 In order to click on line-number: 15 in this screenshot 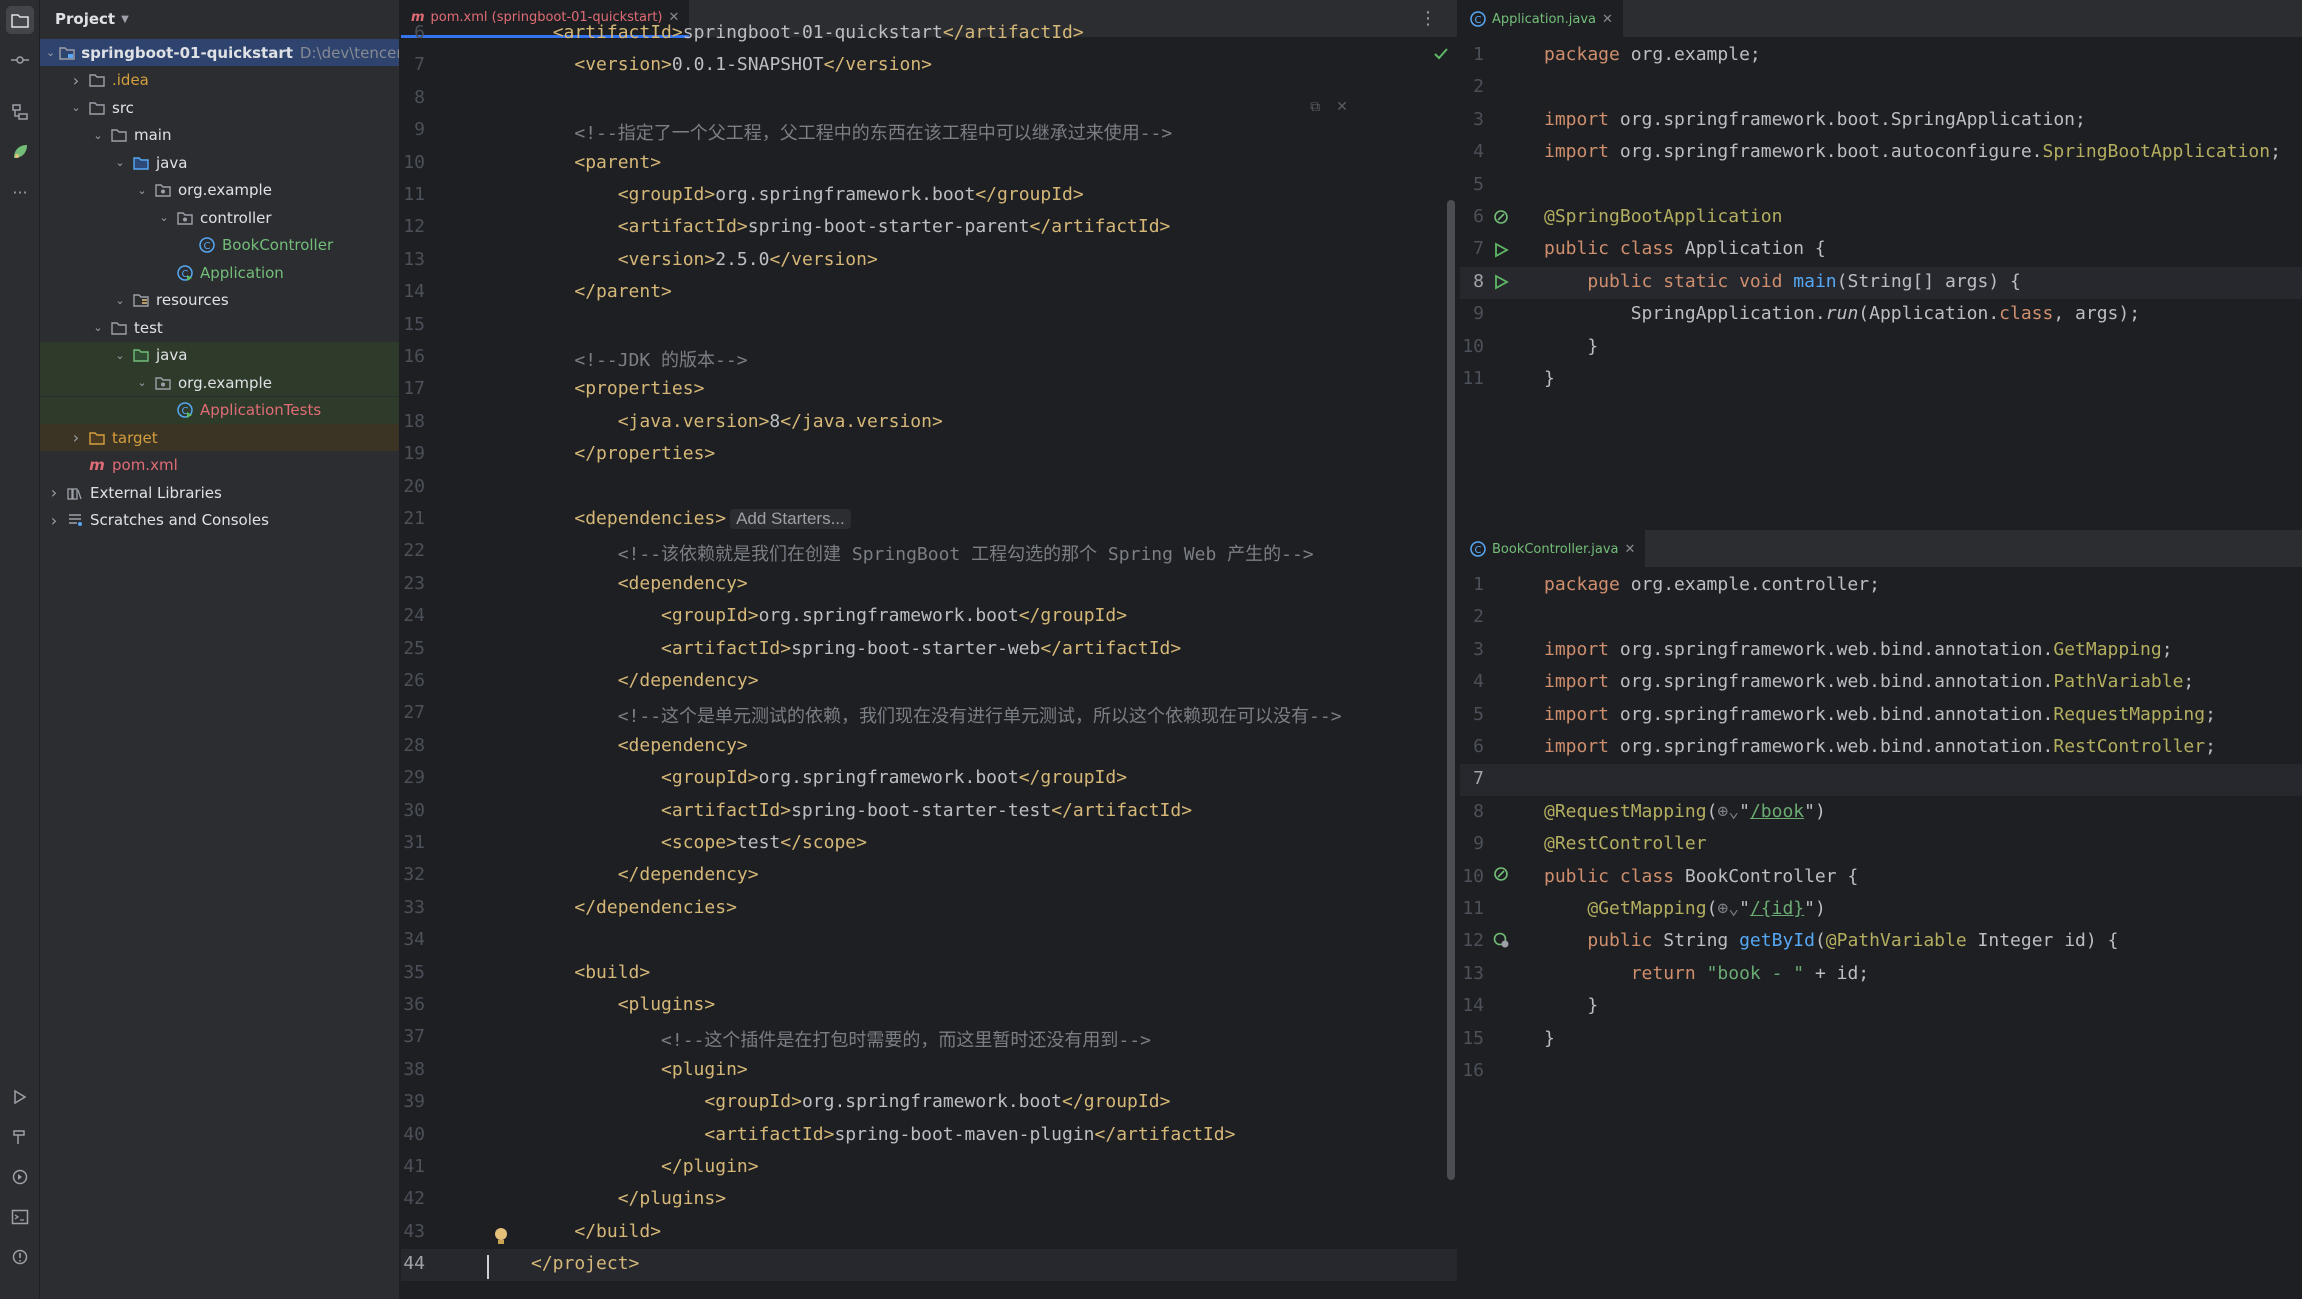, I will do `click(414, 324)`.